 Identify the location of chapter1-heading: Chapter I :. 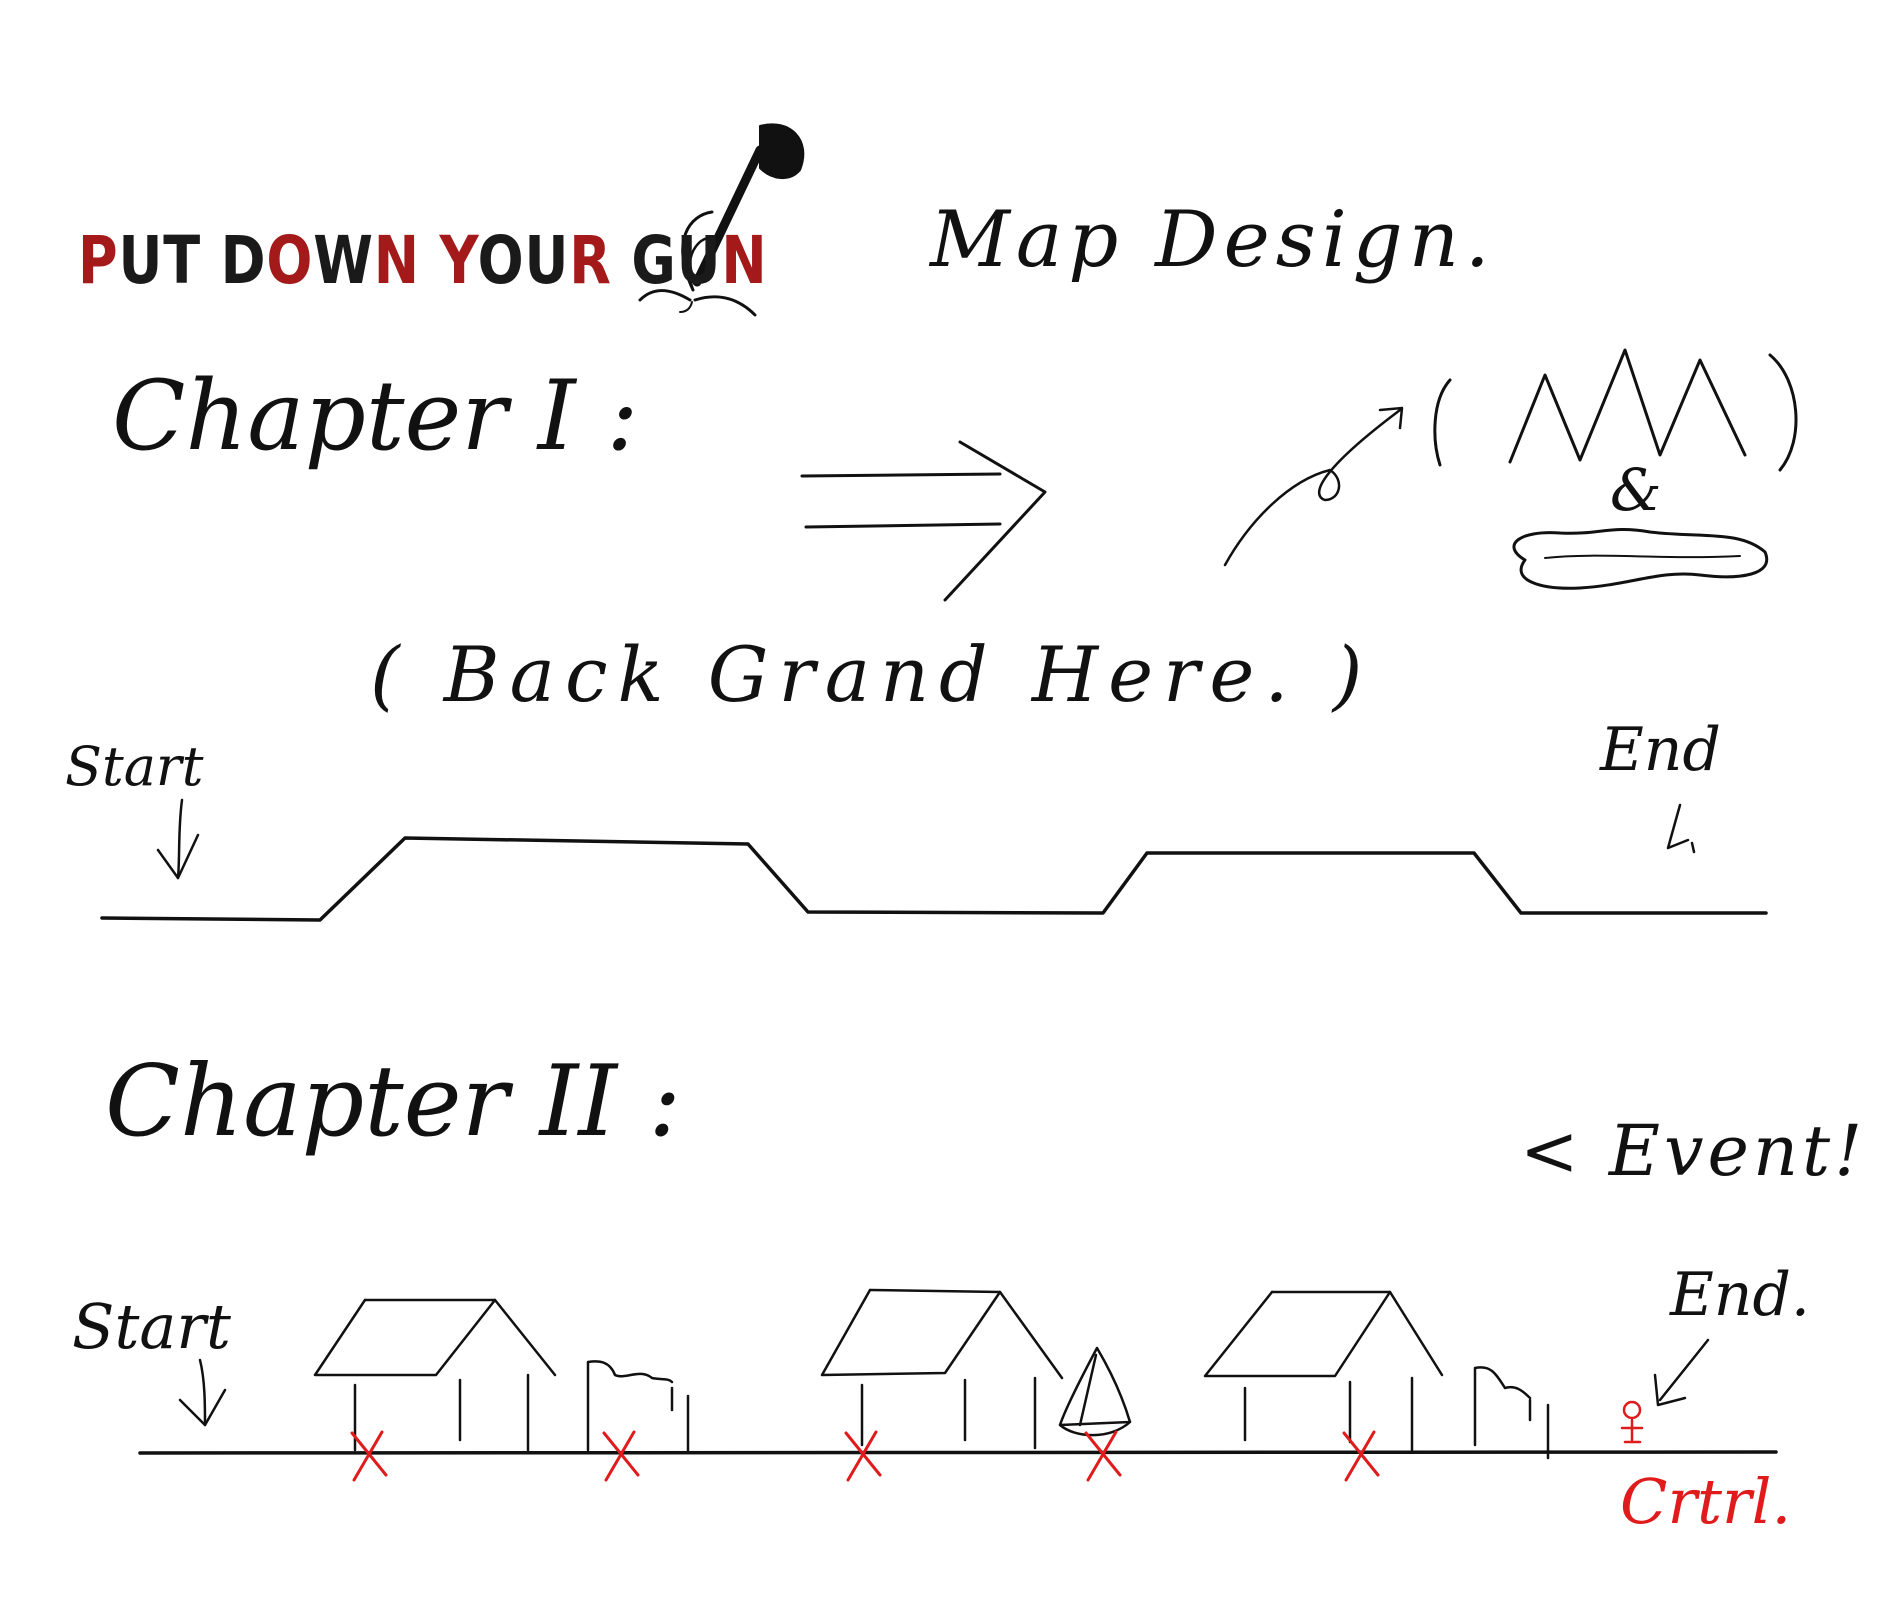
(375, 416).